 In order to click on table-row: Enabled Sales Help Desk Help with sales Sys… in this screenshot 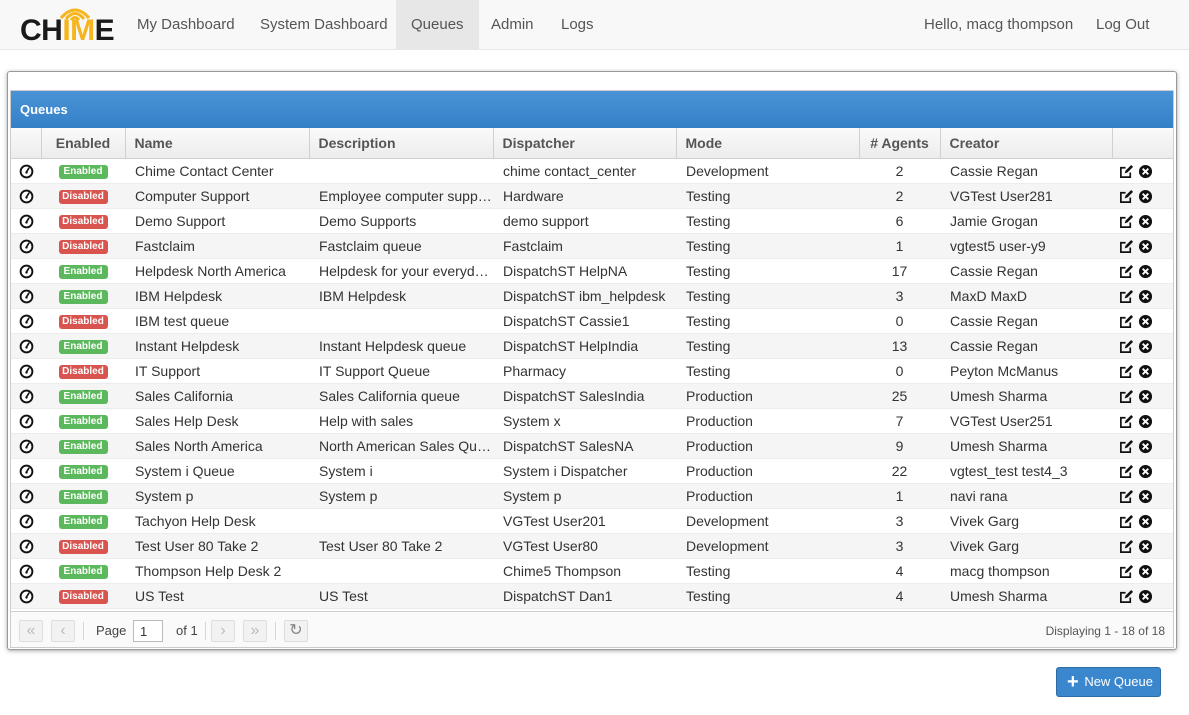, I will do `click(592, 421)`.